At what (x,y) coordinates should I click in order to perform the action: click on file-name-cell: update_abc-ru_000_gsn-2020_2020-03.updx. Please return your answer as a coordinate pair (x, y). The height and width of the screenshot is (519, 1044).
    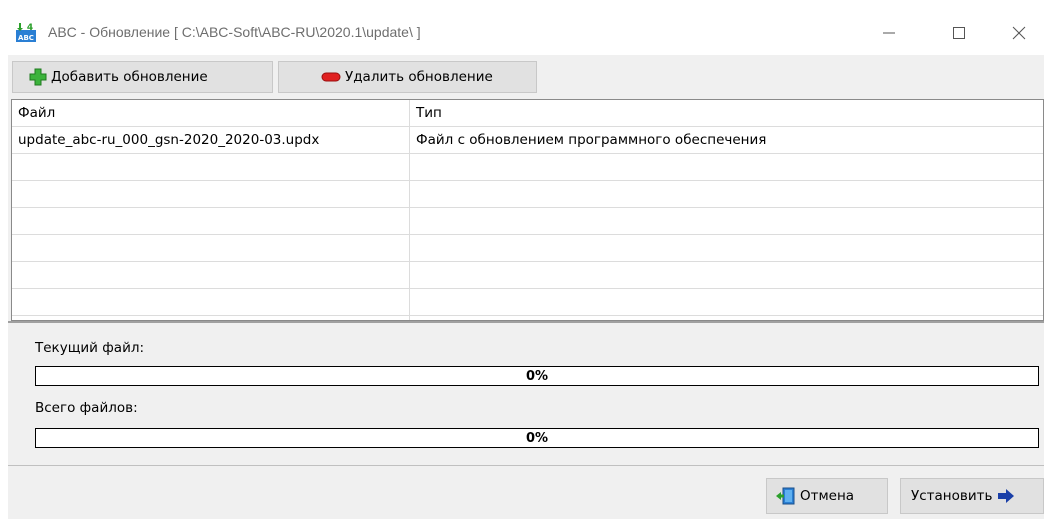
    Looking at the image, I should click on (169, 140).